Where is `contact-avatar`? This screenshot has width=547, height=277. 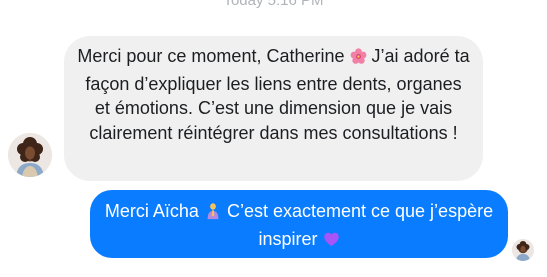 contact-avatar is located at coordinates (30, 155).